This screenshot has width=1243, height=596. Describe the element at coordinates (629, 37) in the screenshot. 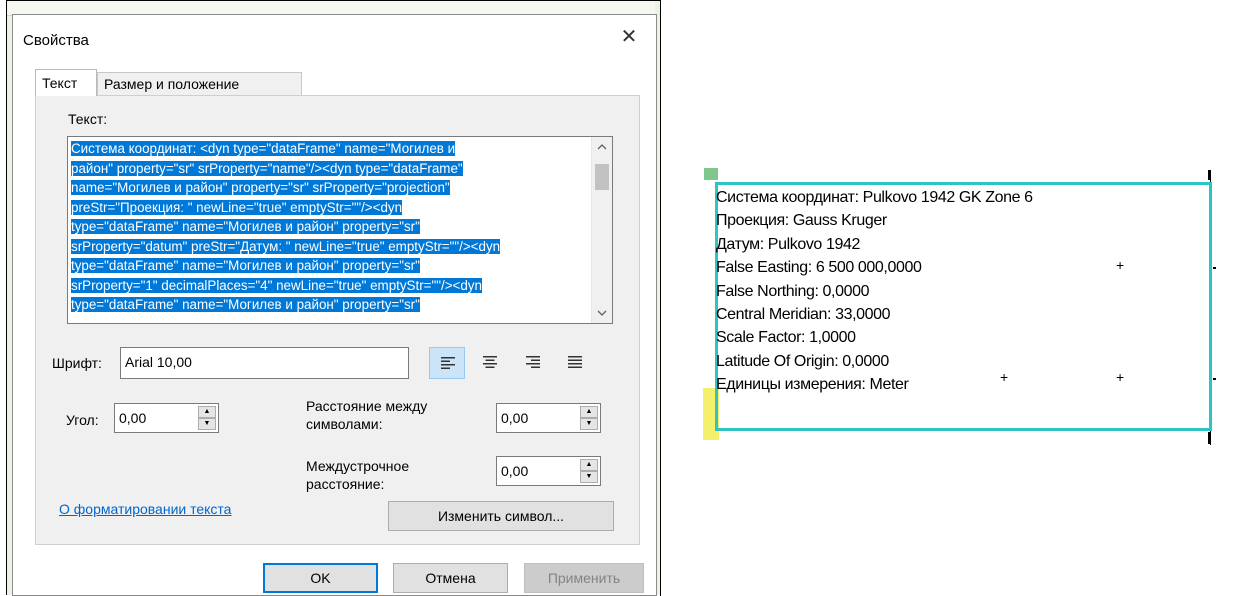

I see `close-icon: ✕` at that location.